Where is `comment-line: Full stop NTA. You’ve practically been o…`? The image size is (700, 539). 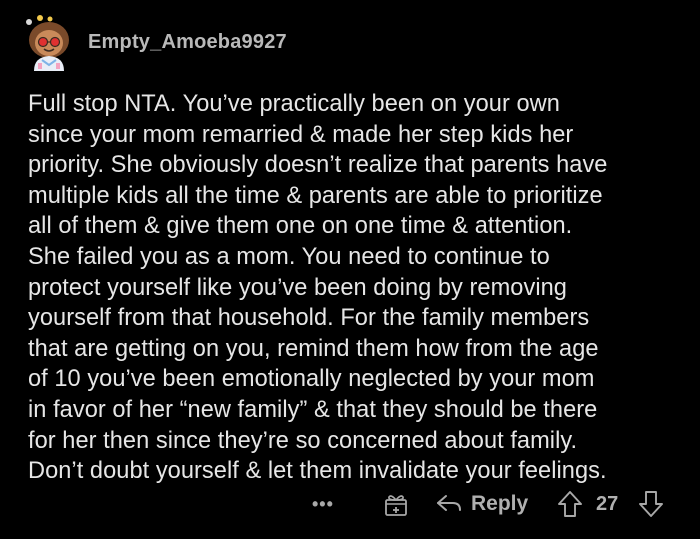 comment-line: Full stop NTA. You’ve practically been o… is located at coordinates (294, 104).